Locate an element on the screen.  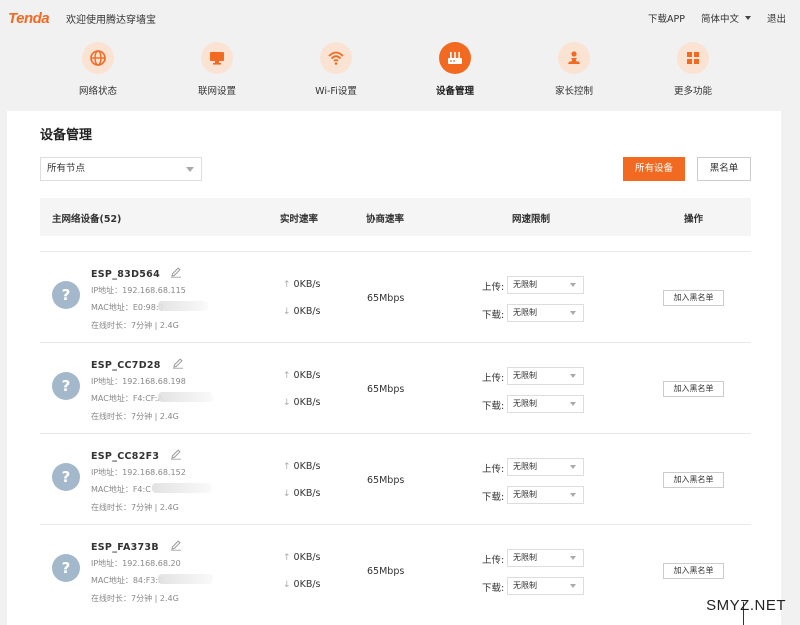
nav-wifi-settings: Wi-Fi设置 is located at coordinates (336, 69).